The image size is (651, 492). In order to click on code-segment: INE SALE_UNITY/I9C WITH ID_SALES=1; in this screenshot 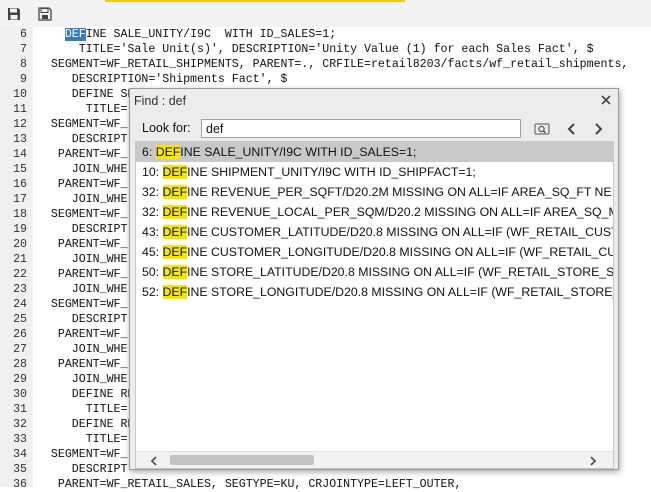, I will do `click(211, 34)`.